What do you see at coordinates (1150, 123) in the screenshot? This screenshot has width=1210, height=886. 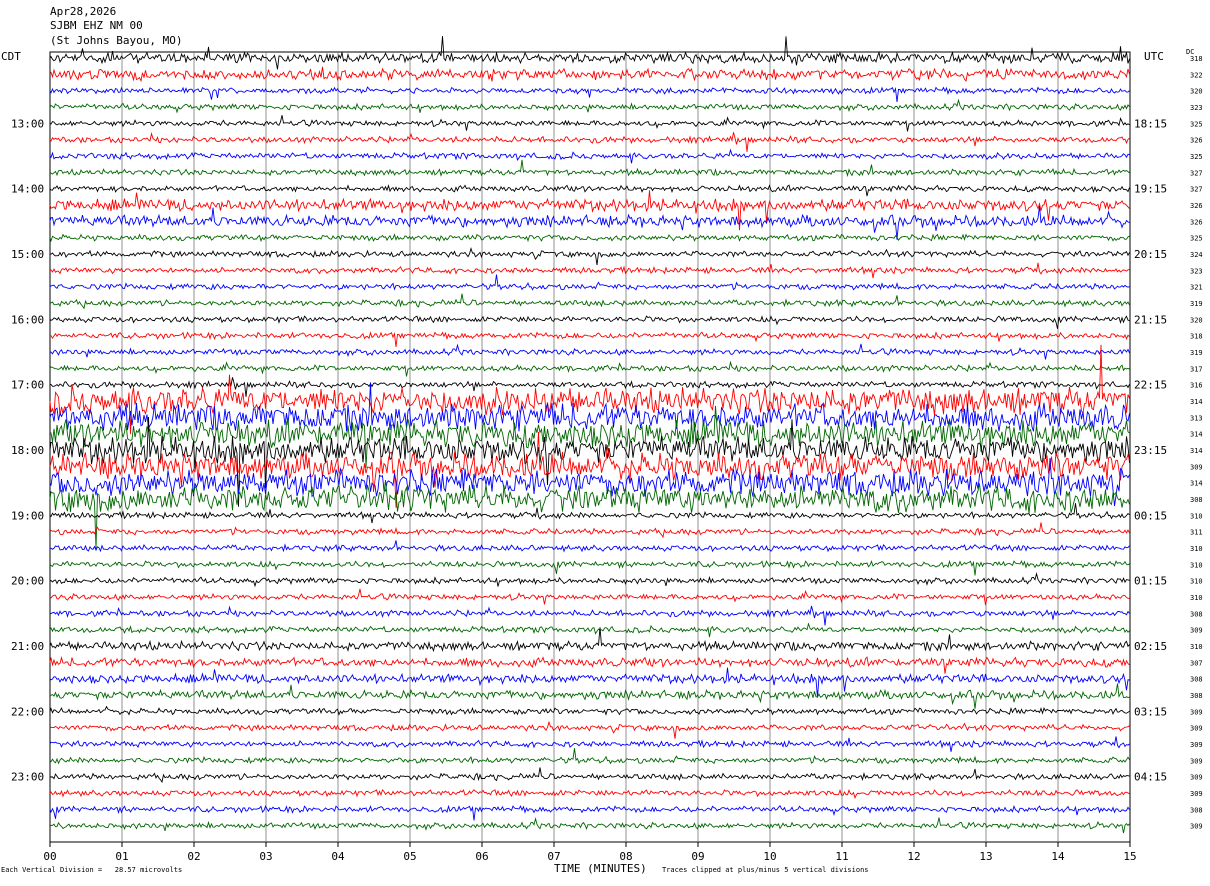 I see `right-hour-label: 18:15` at bounding box center [1150, 123].